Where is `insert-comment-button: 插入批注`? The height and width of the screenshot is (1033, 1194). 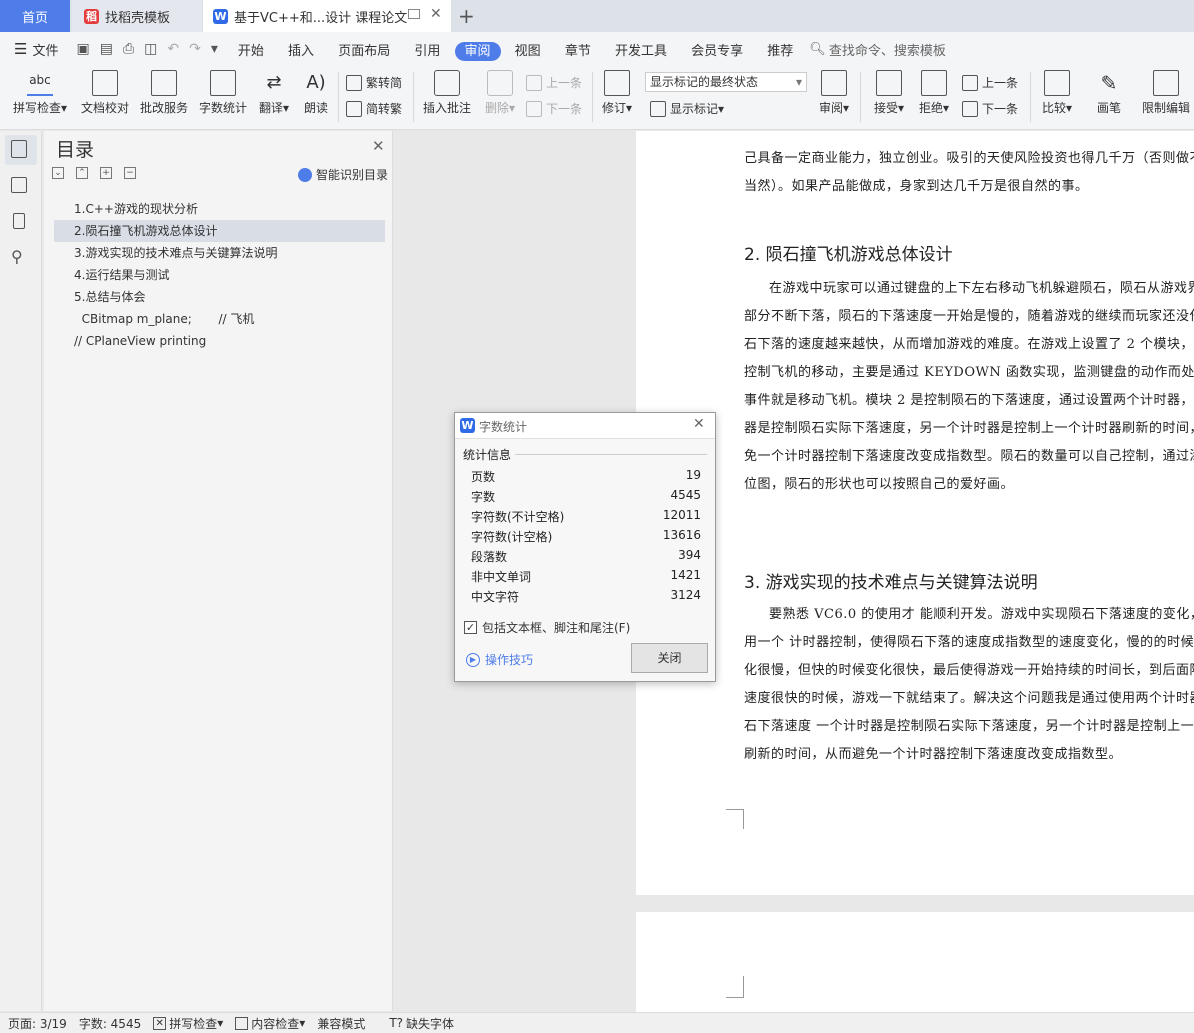
insert-comment-button: 插入批注 is located at coordinates (447, 93).